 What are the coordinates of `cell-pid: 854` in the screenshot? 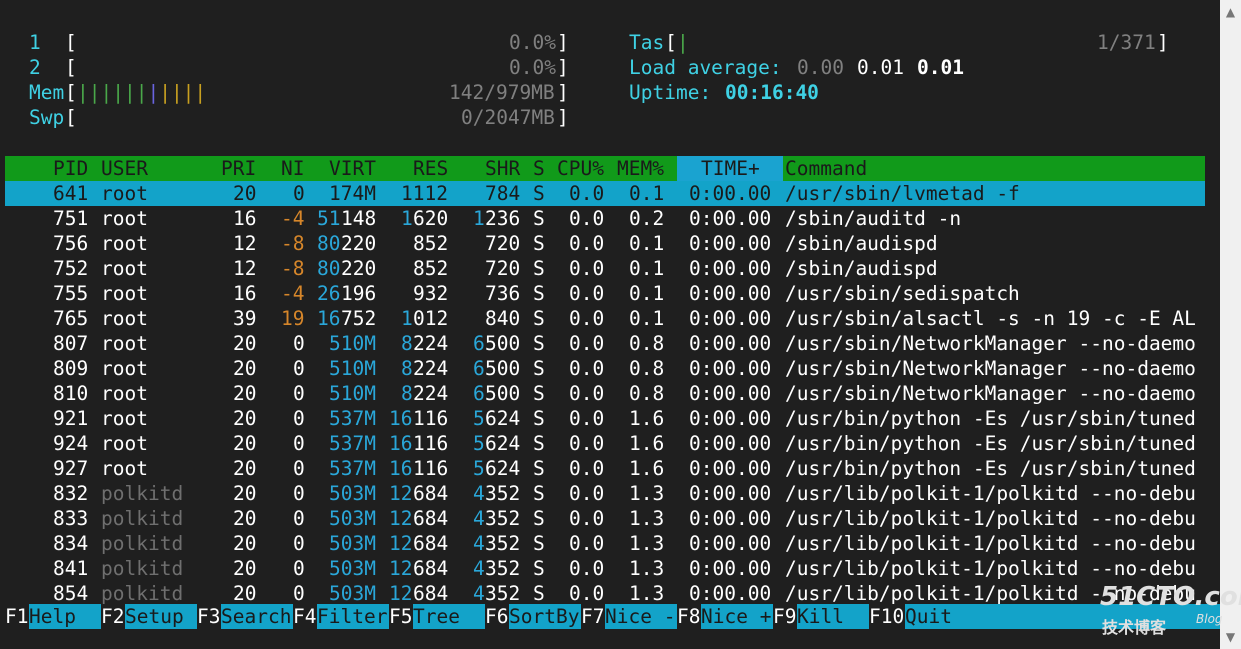 It's located at (71, 593).